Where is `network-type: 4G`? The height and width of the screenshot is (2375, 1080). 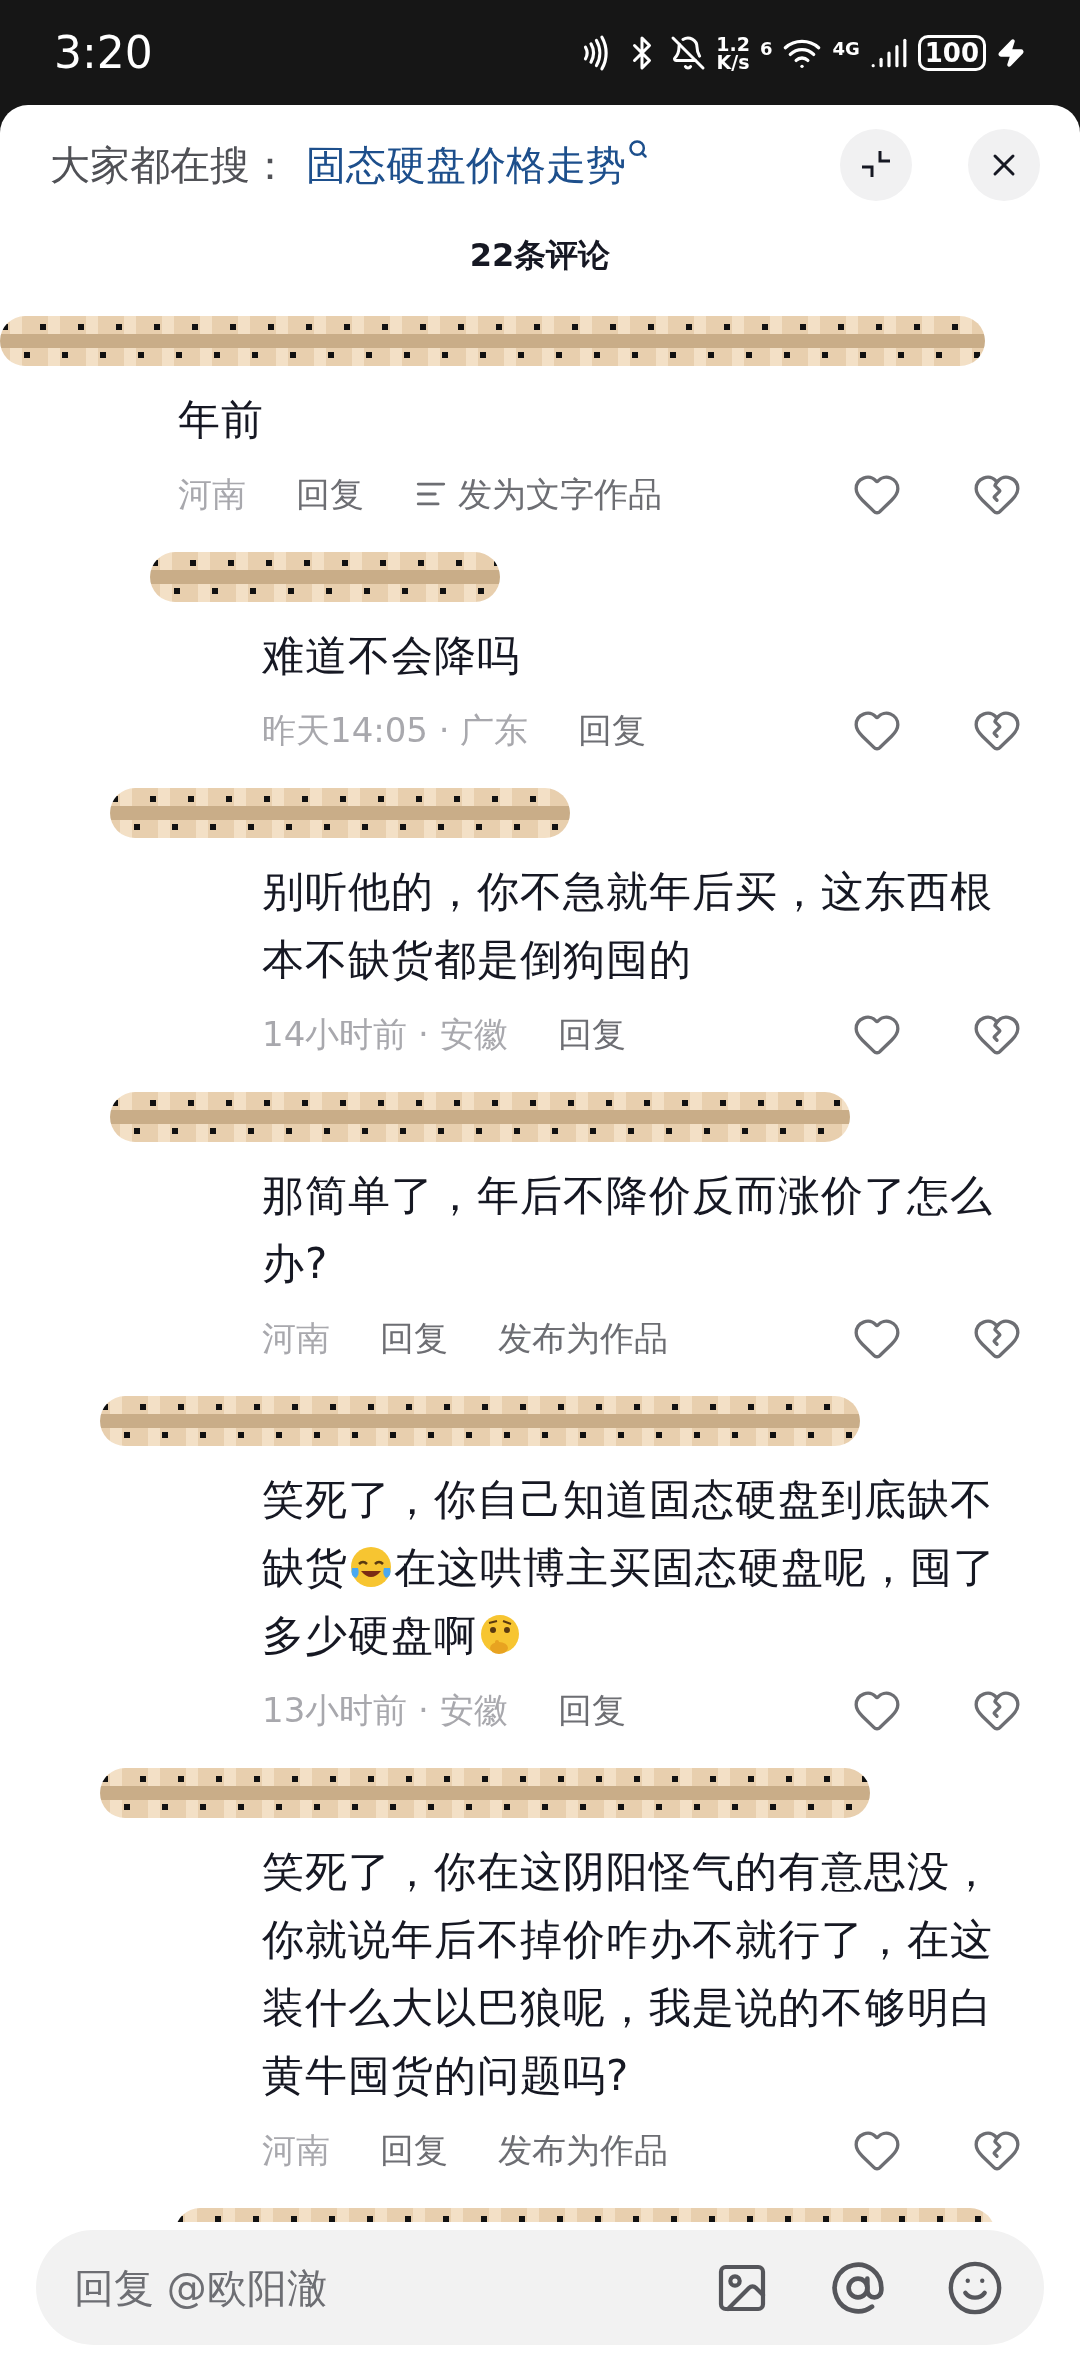
network-type: 4G is located at coordinates (846, 48).